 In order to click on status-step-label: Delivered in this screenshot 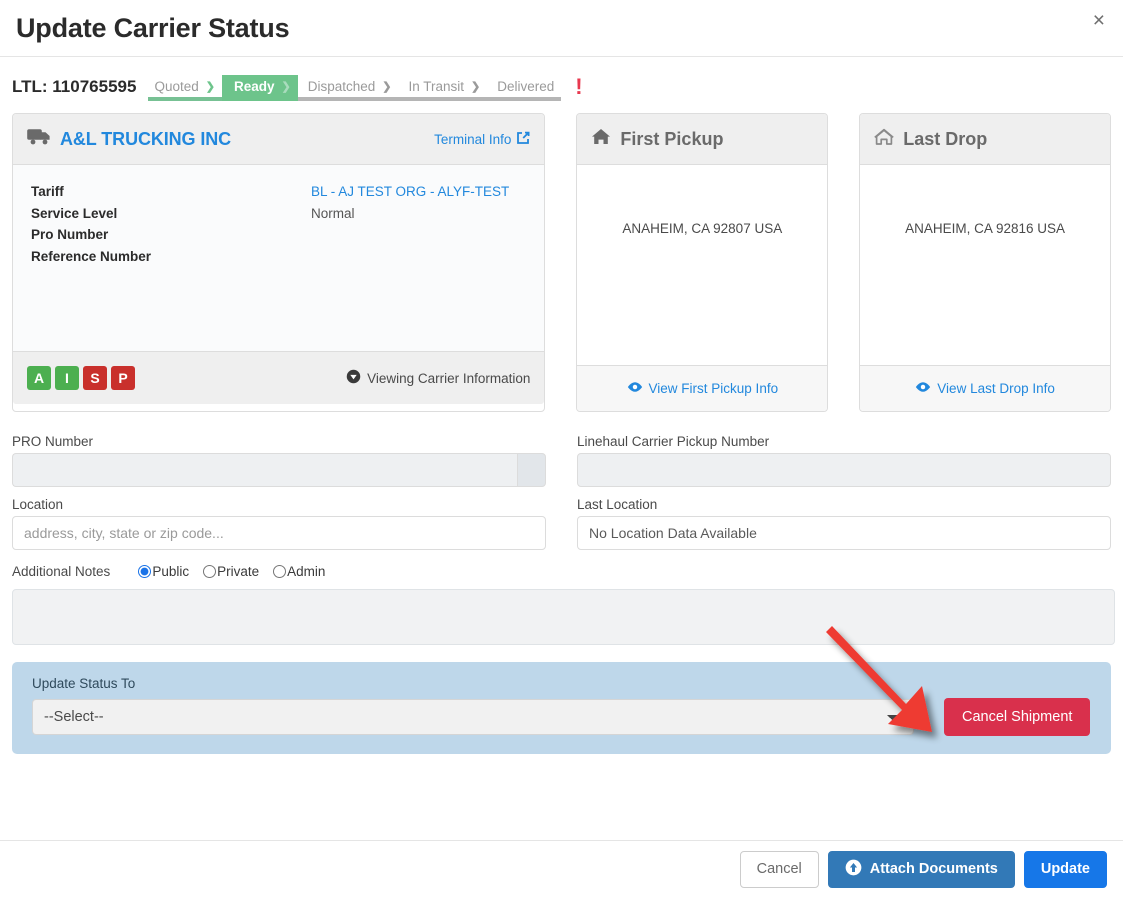, I will do `click(526, 86)`.